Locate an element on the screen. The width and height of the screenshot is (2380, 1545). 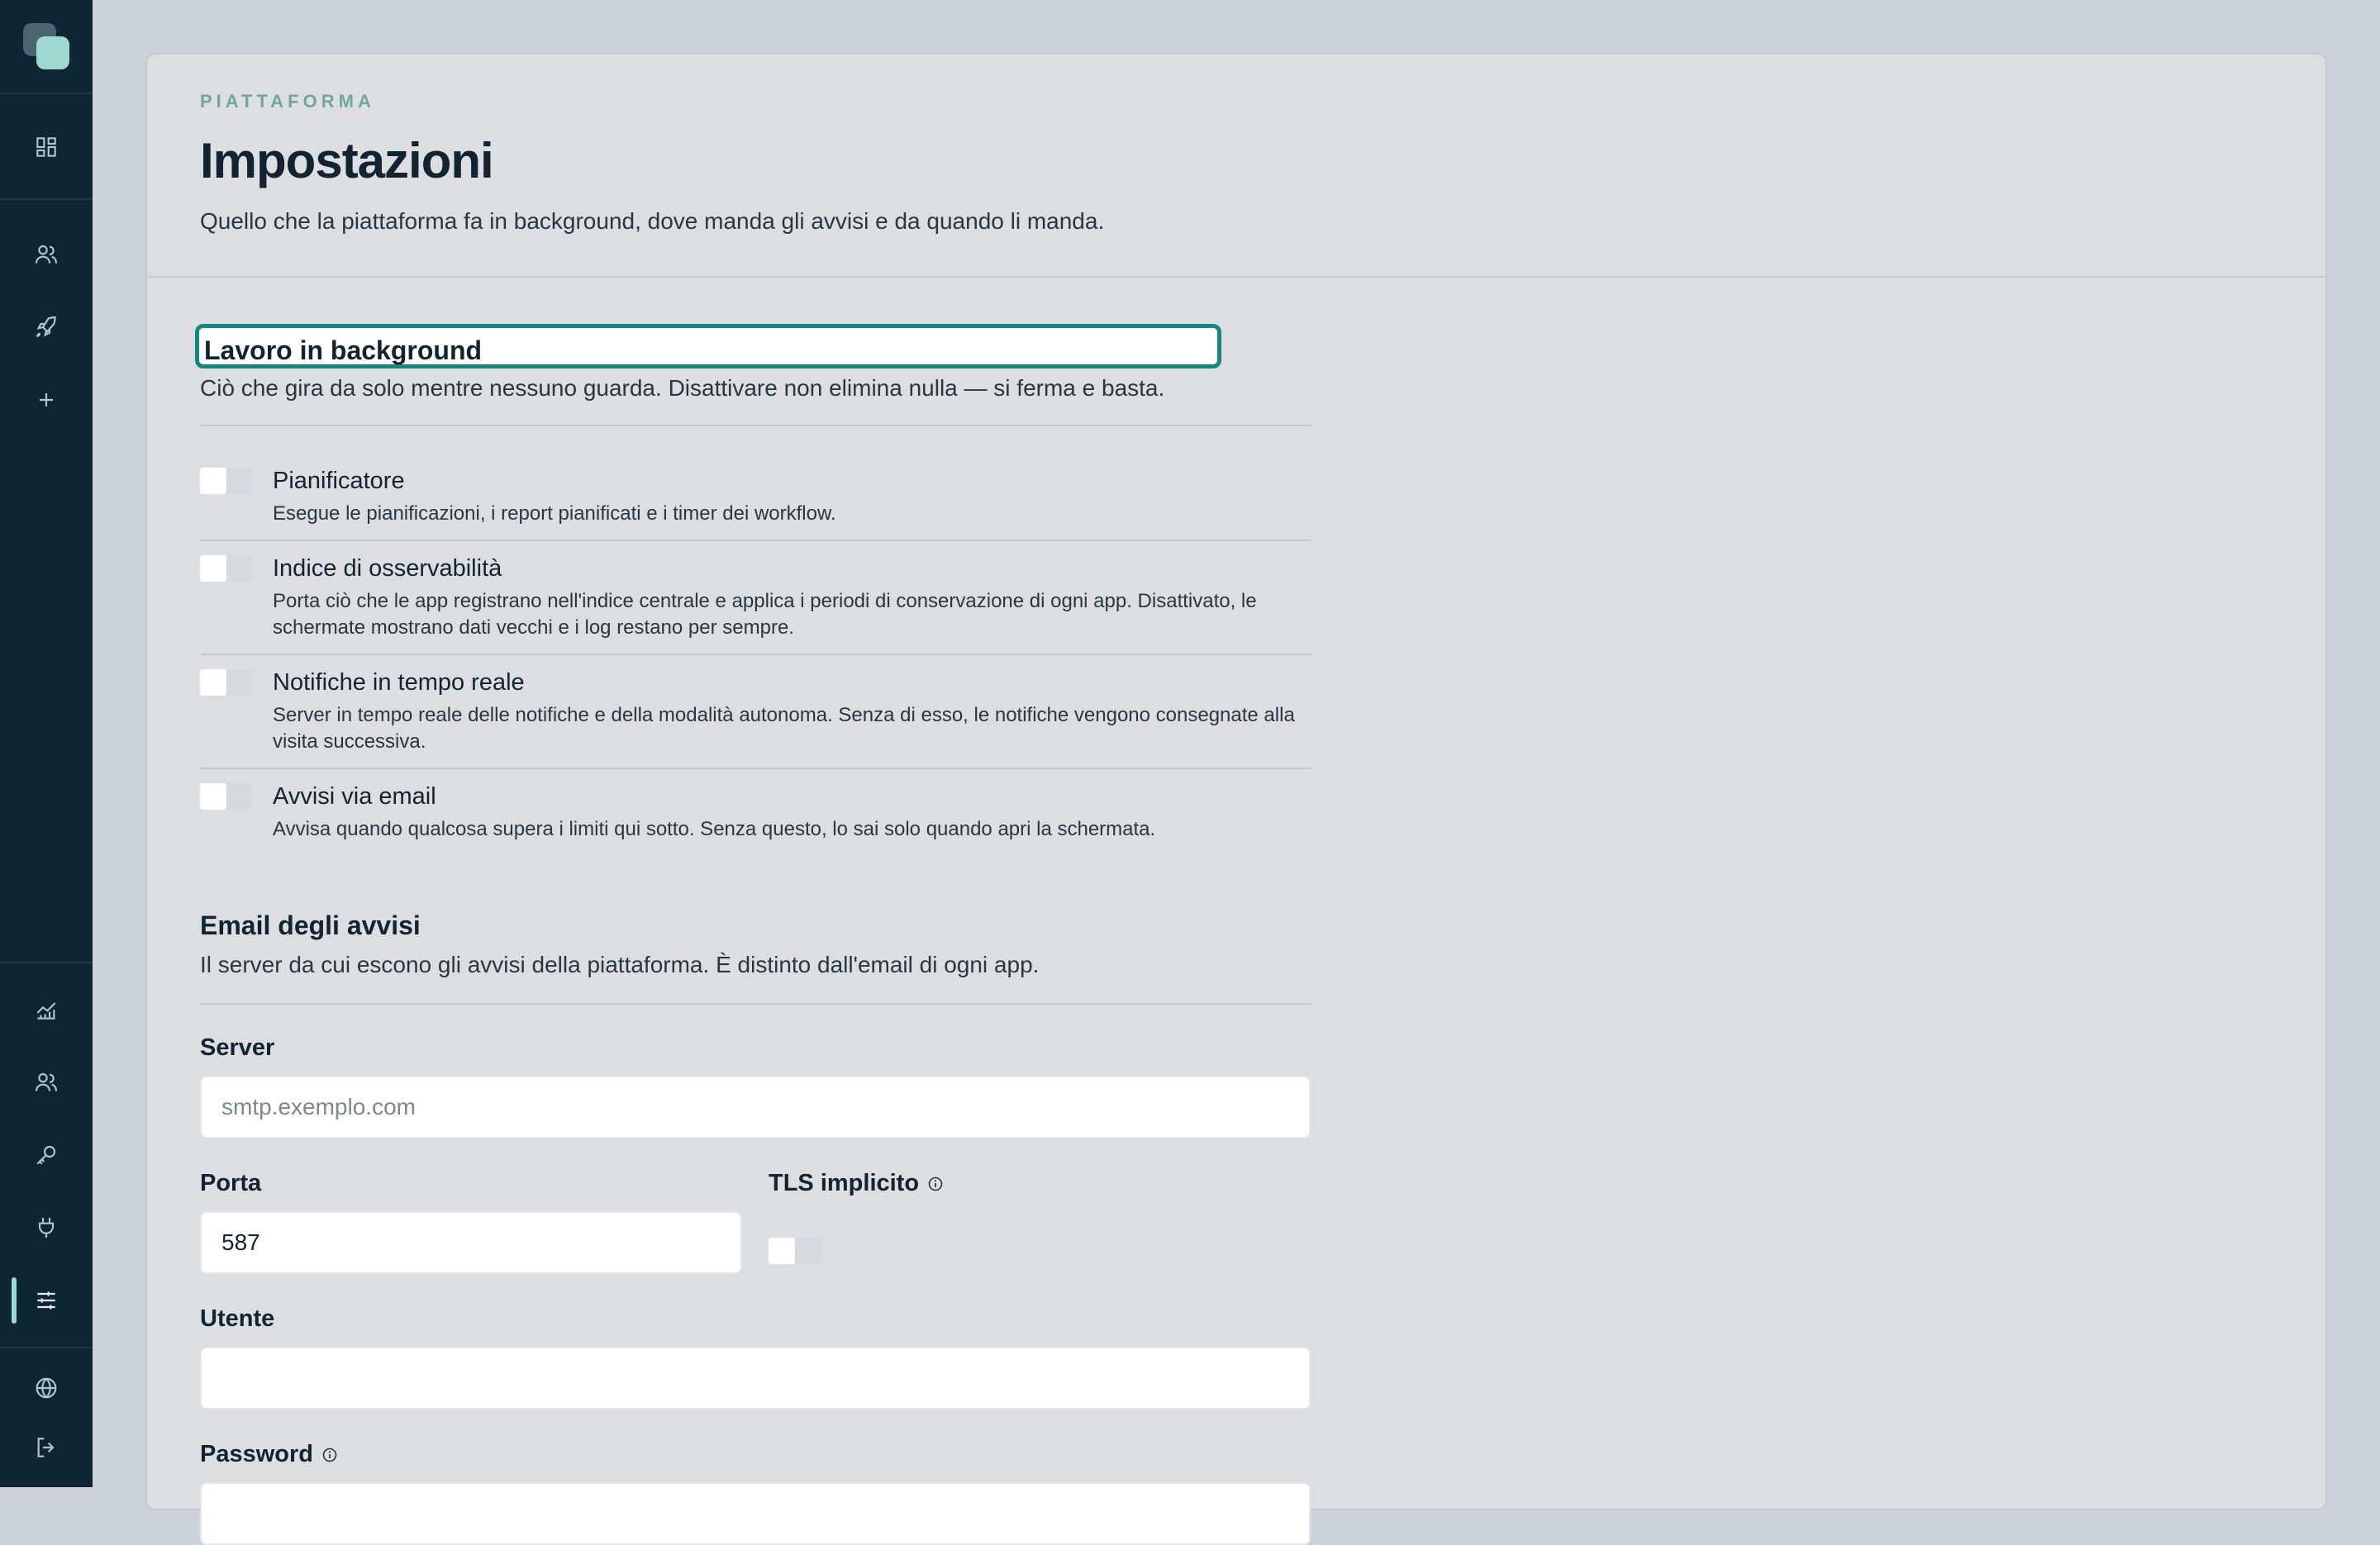
dashboard-icon is located at coordinates (46, 147).